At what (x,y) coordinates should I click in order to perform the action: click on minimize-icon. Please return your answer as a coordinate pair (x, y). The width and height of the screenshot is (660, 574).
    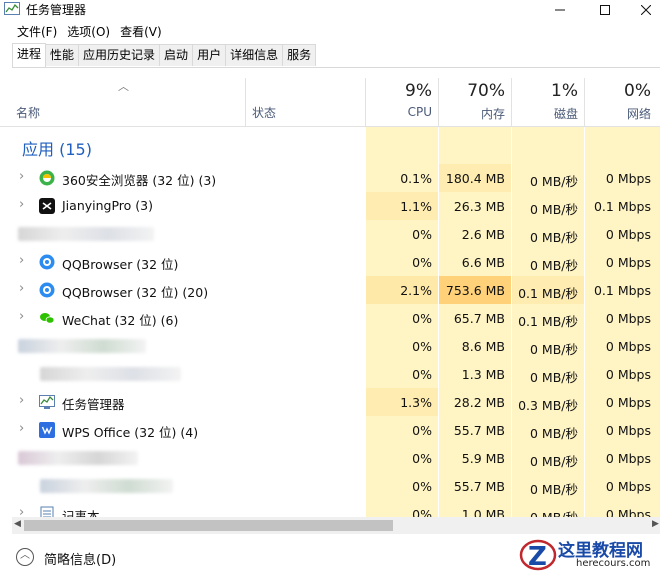
    Looking at the image, I should click on (560, 10).